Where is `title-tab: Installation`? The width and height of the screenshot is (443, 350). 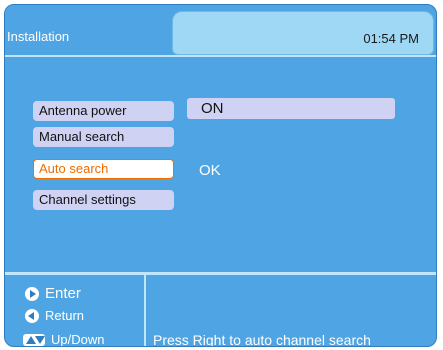
title-tab: Installation is located at coordinates (87, 30).